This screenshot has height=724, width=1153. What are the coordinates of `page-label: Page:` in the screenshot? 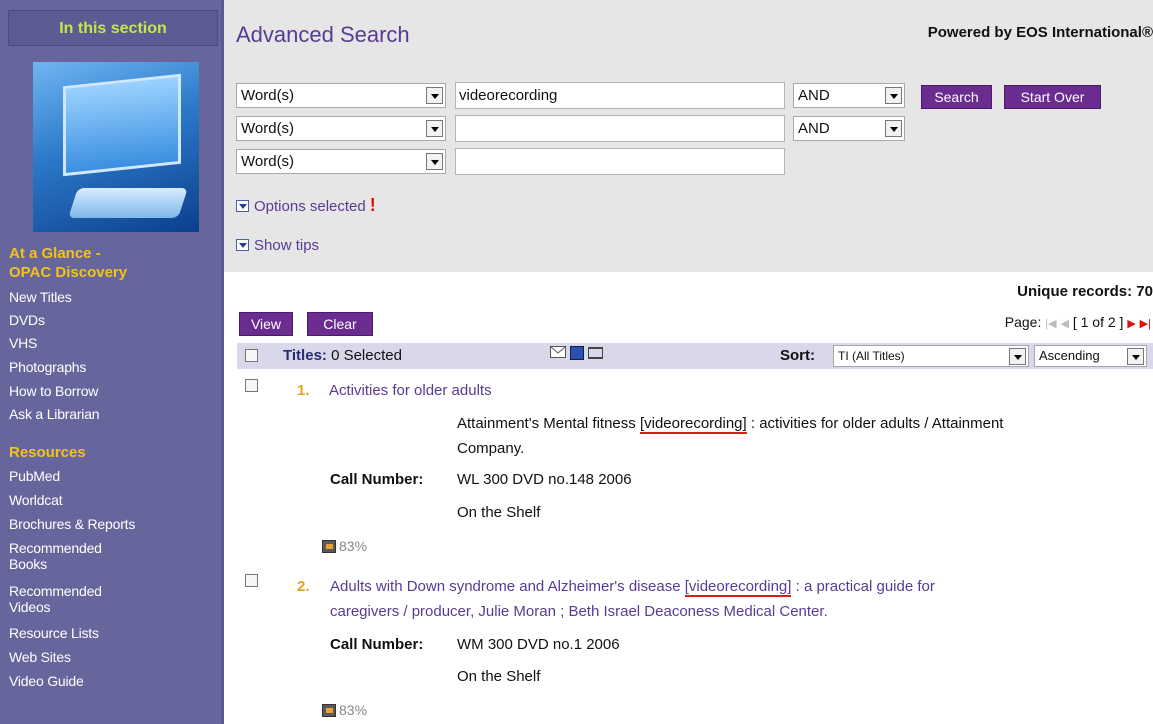 It's located at (1023, 322).